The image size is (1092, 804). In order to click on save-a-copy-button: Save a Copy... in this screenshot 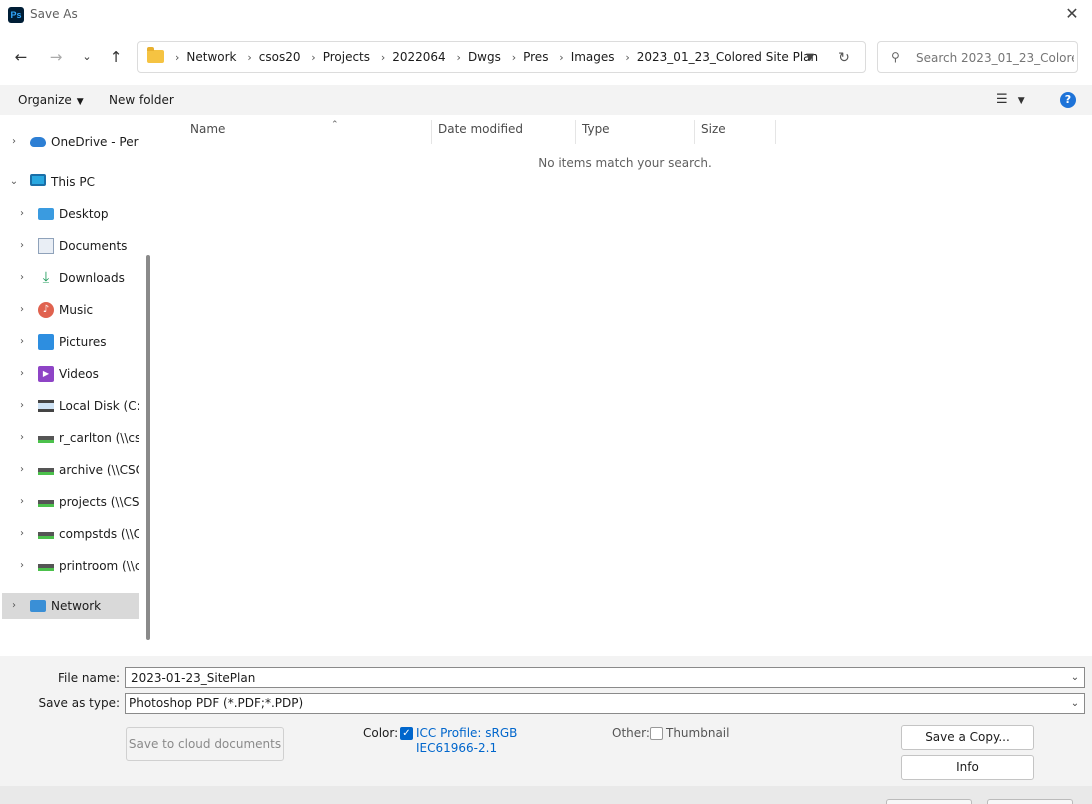, I will do `click(967, 737)`.